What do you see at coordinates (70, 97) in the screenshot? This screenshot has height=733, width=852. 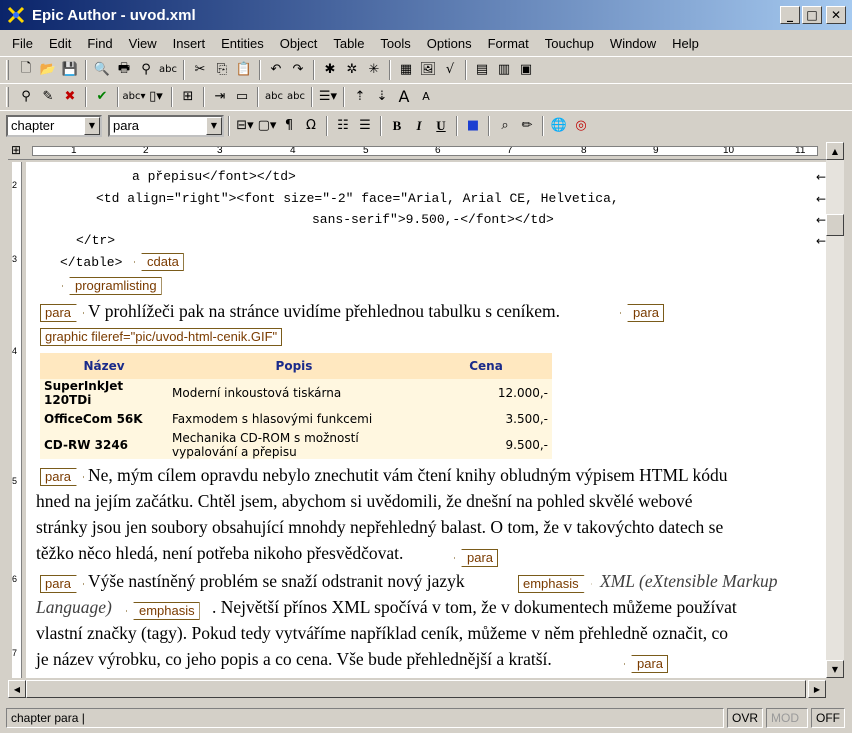 I see `delete-tag-icon: ✖` at bounding box center [70, 97].